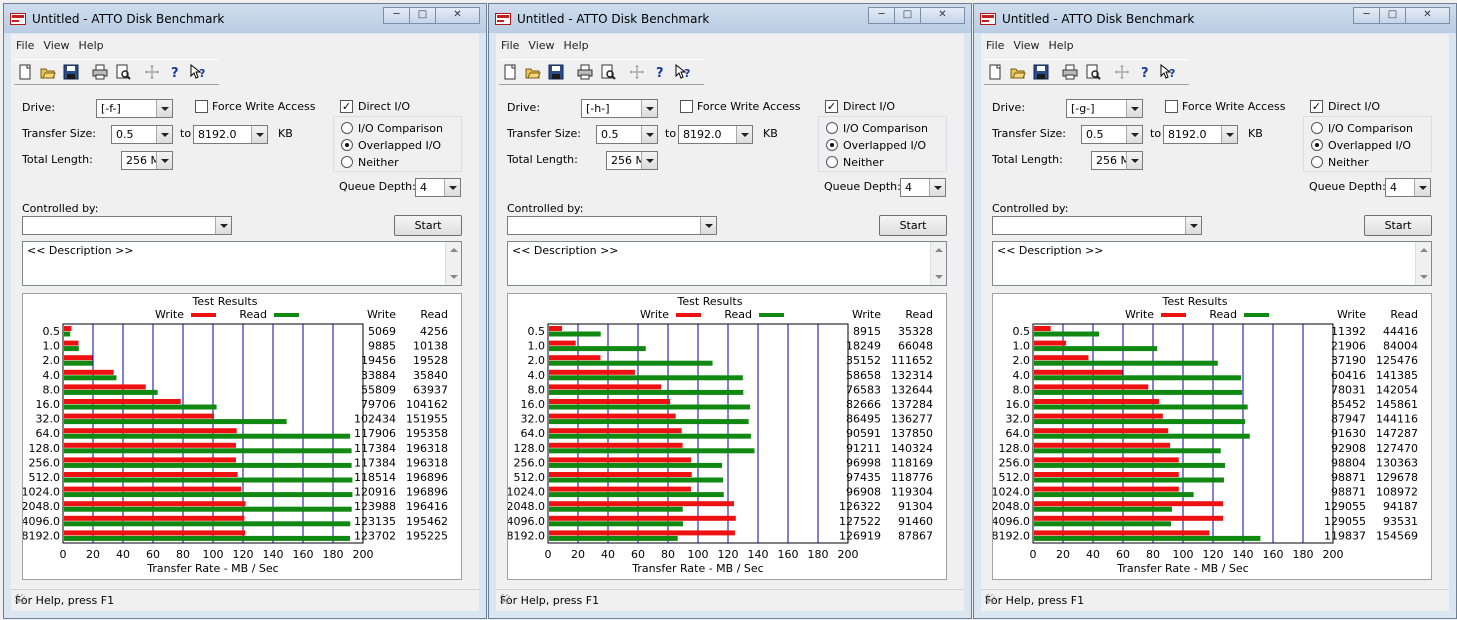 This screenshot has height=620, width=1457. Describe the element at coordinates (134, 108) in the screenshot. I see `drive-select: [-f-]` at that location.